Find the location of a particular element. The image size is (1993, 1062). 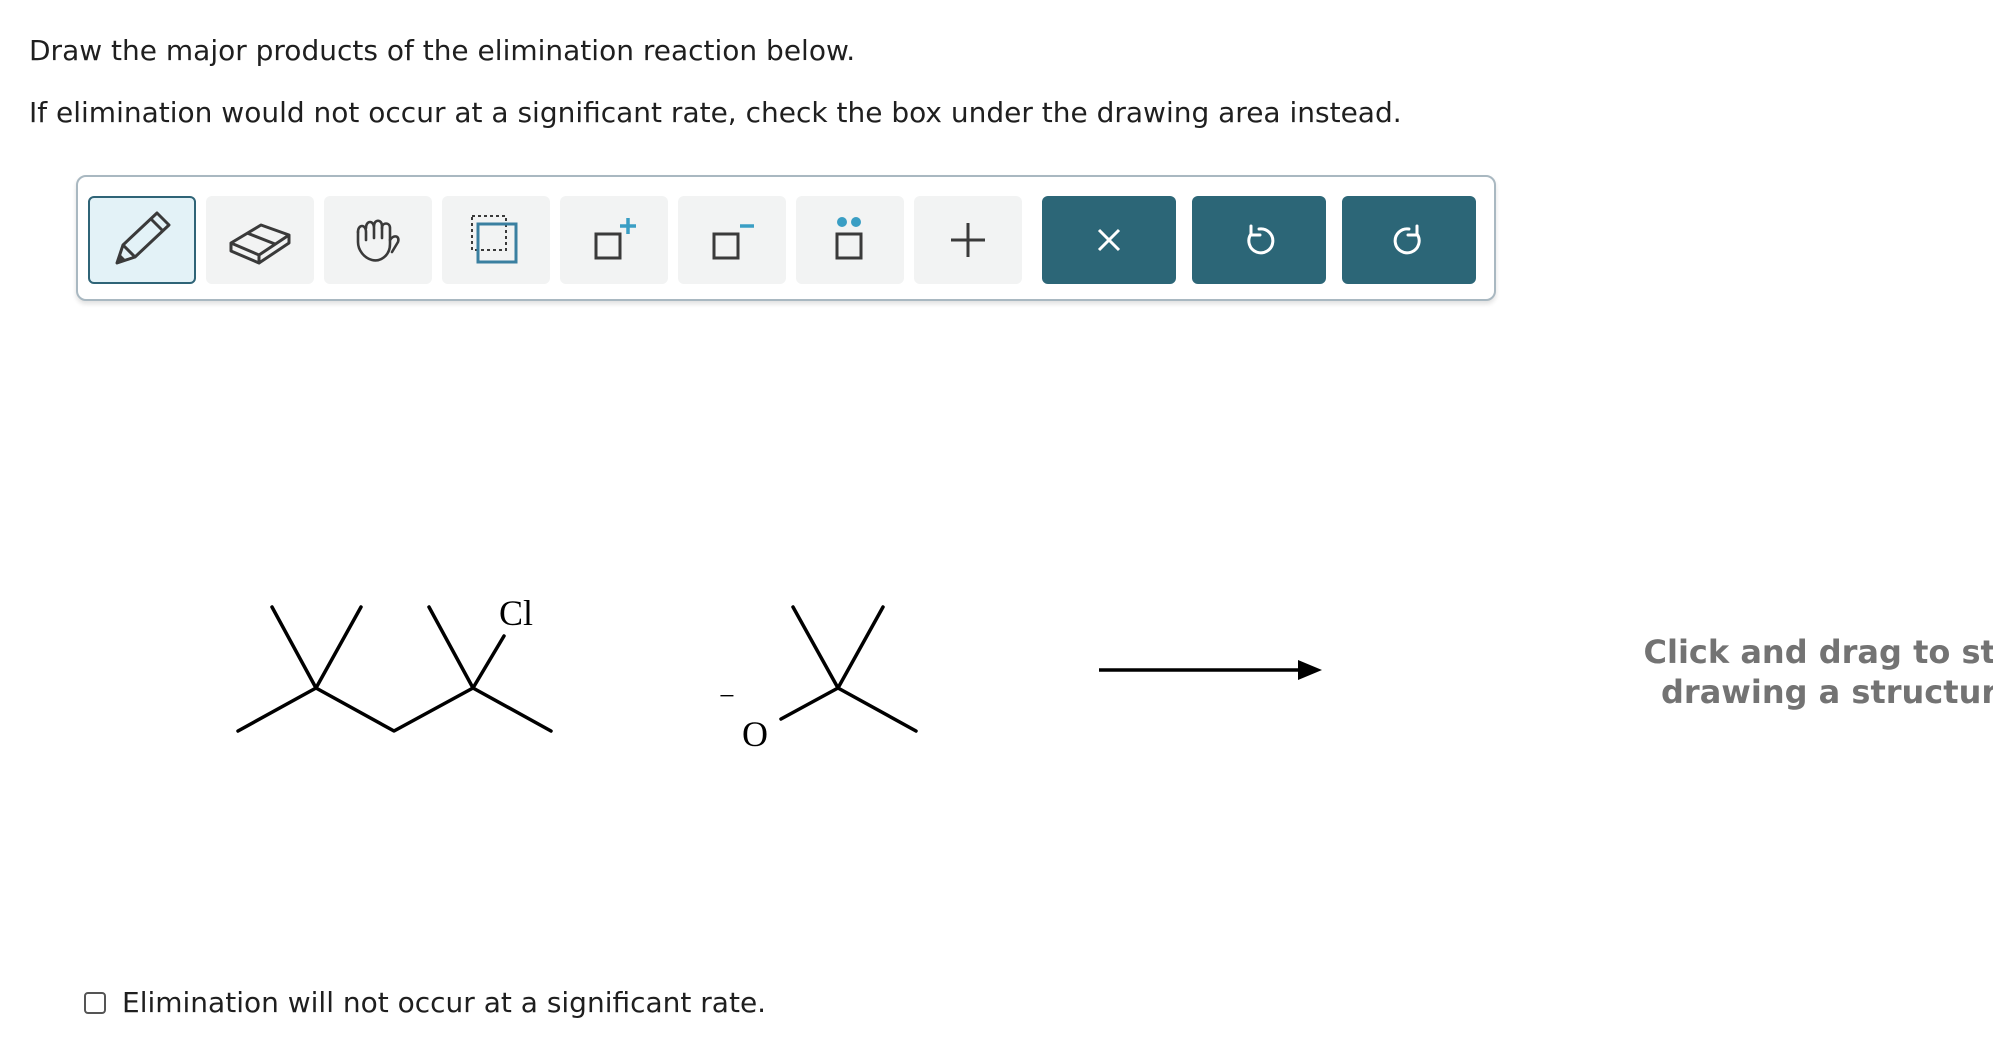

drawing-toolbar is located at coordinates (786, 238).